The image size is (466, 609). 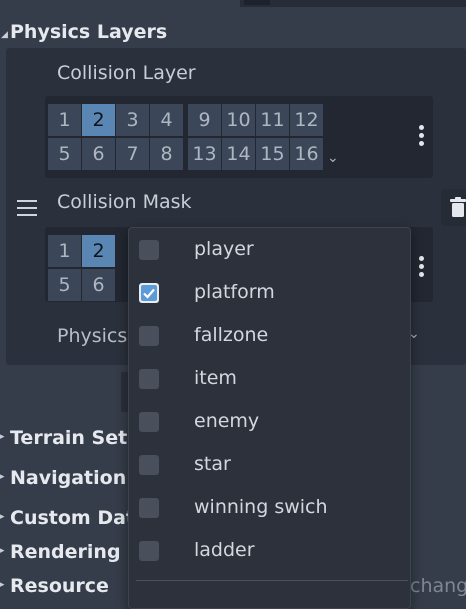 What do you see at coordinates (126, 73) in the screenshot?
I see `collision-layer-label: Collision Layer` at bounding box center [126, 73].